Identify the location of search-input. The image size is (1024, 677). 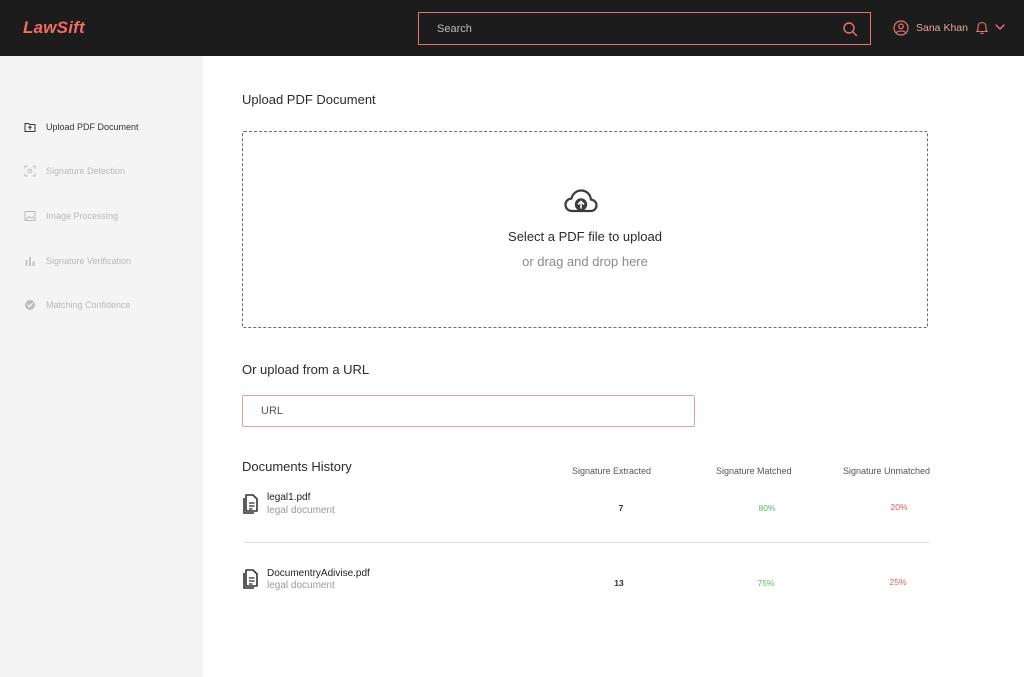
(629, 28).